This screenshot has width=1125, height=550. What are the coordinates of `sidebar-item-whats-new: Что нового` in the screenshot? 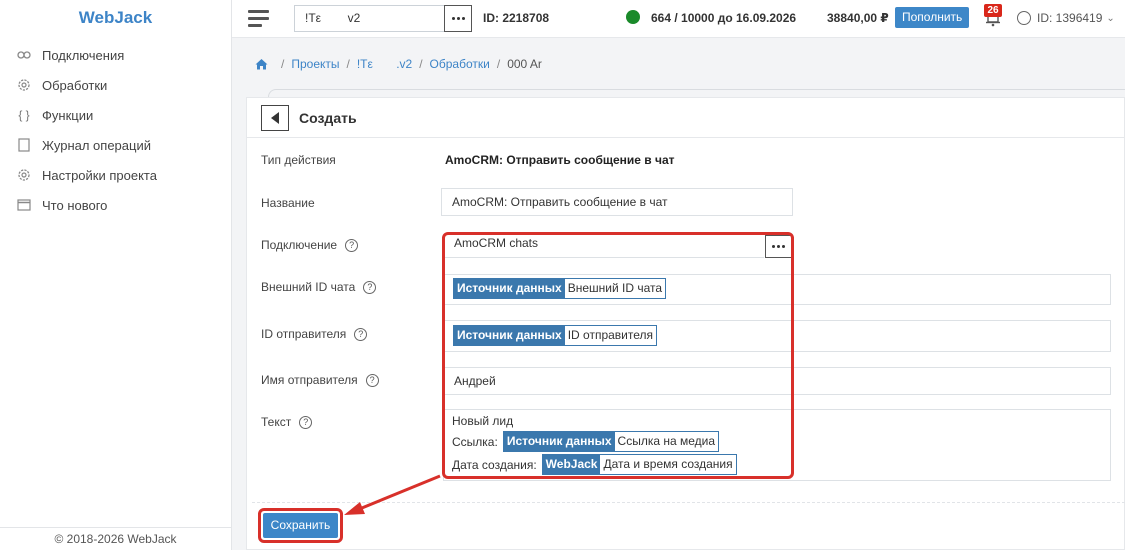 It's located at (115, 205).